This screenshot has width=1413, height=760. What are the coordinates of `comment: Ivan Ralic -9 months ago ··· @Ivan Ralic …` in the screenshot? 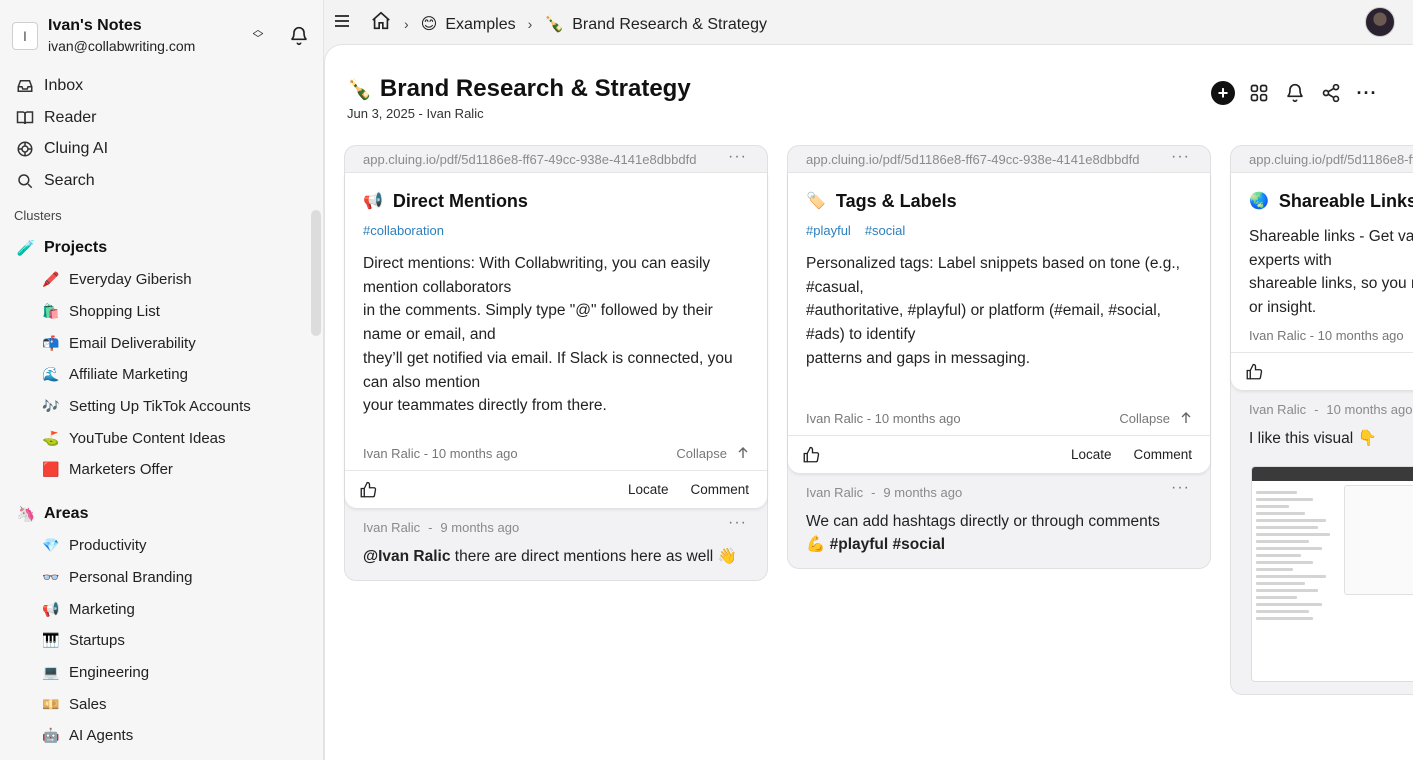 It's located at (555, 539).